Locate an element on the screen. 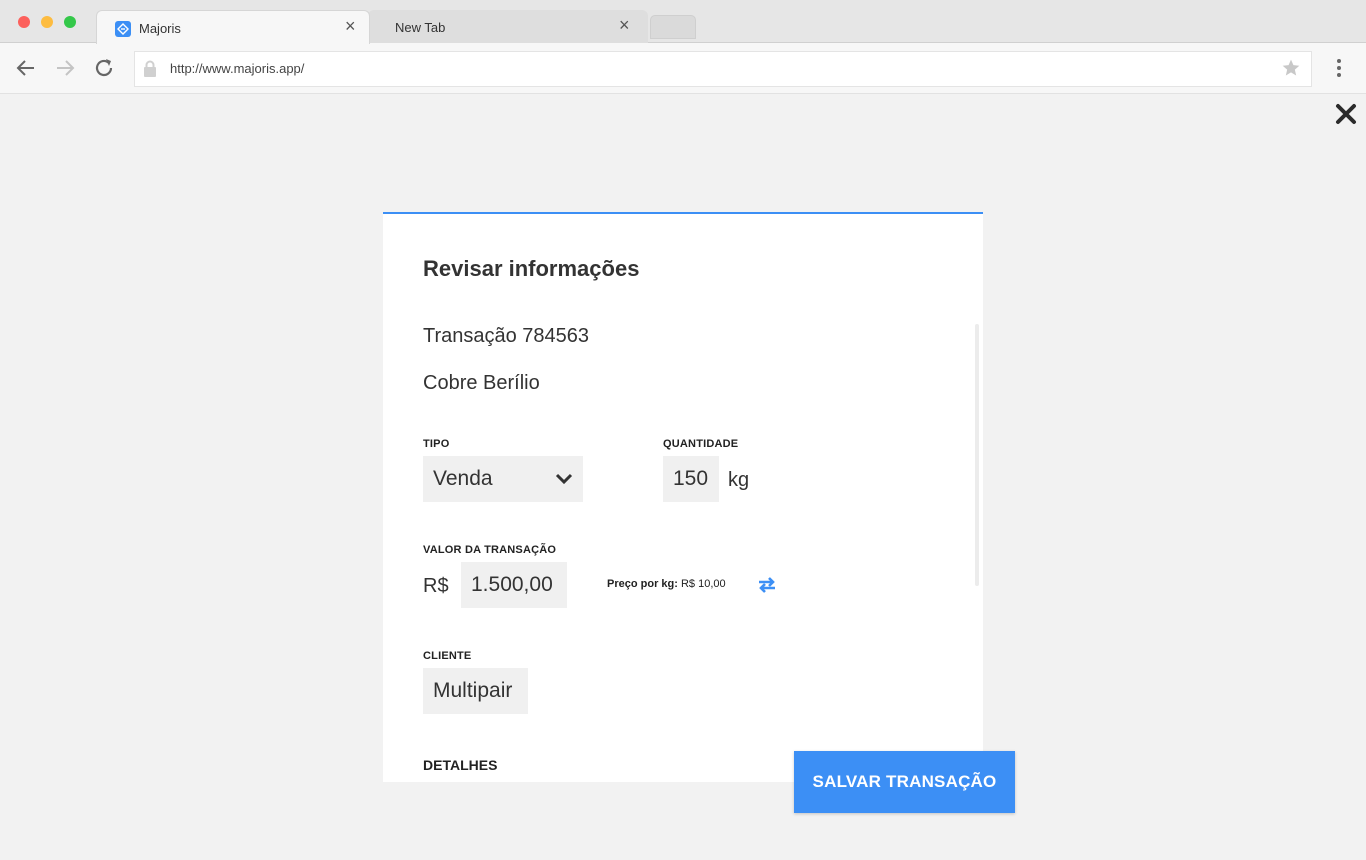  price-per-kg: Preço por kg: R$ 10,00 is located at coordinates (666, 584).